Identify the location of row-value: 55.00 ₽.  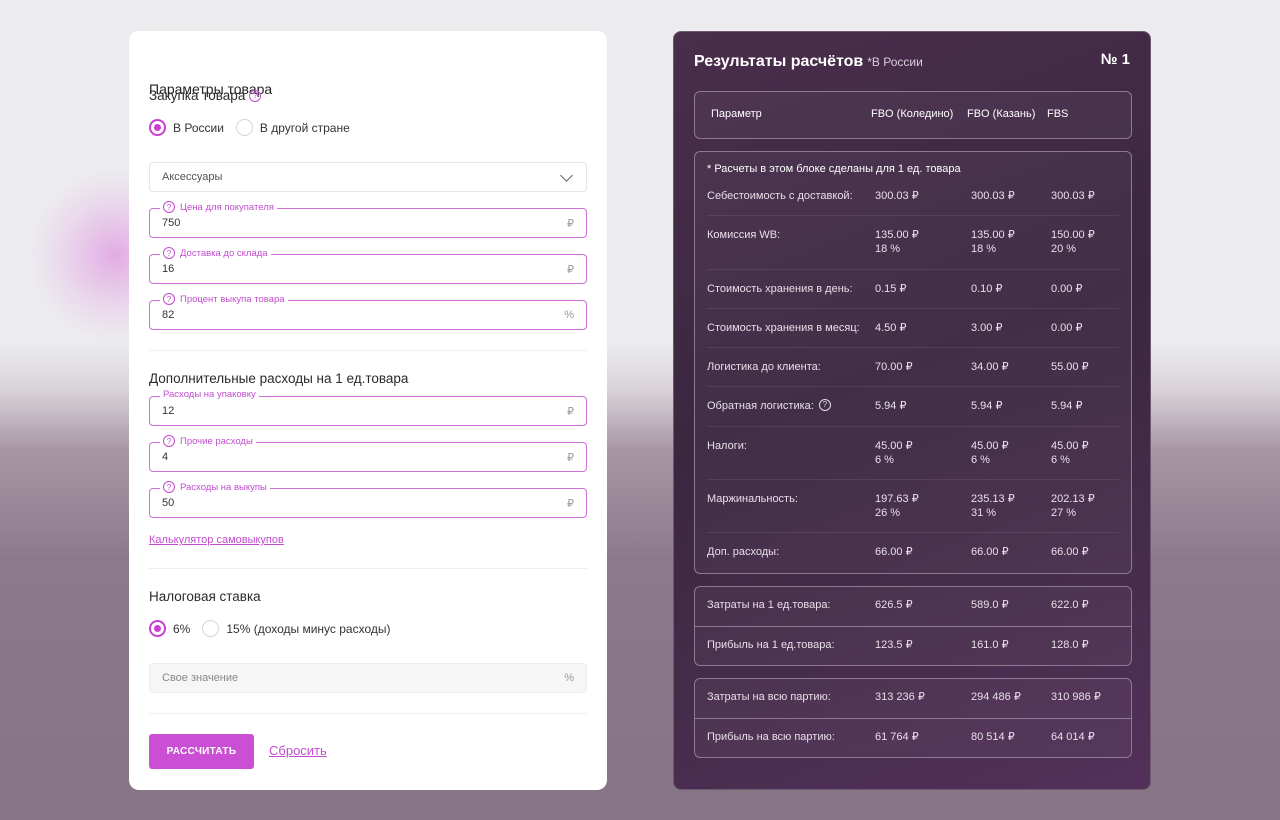
(1070, 367).